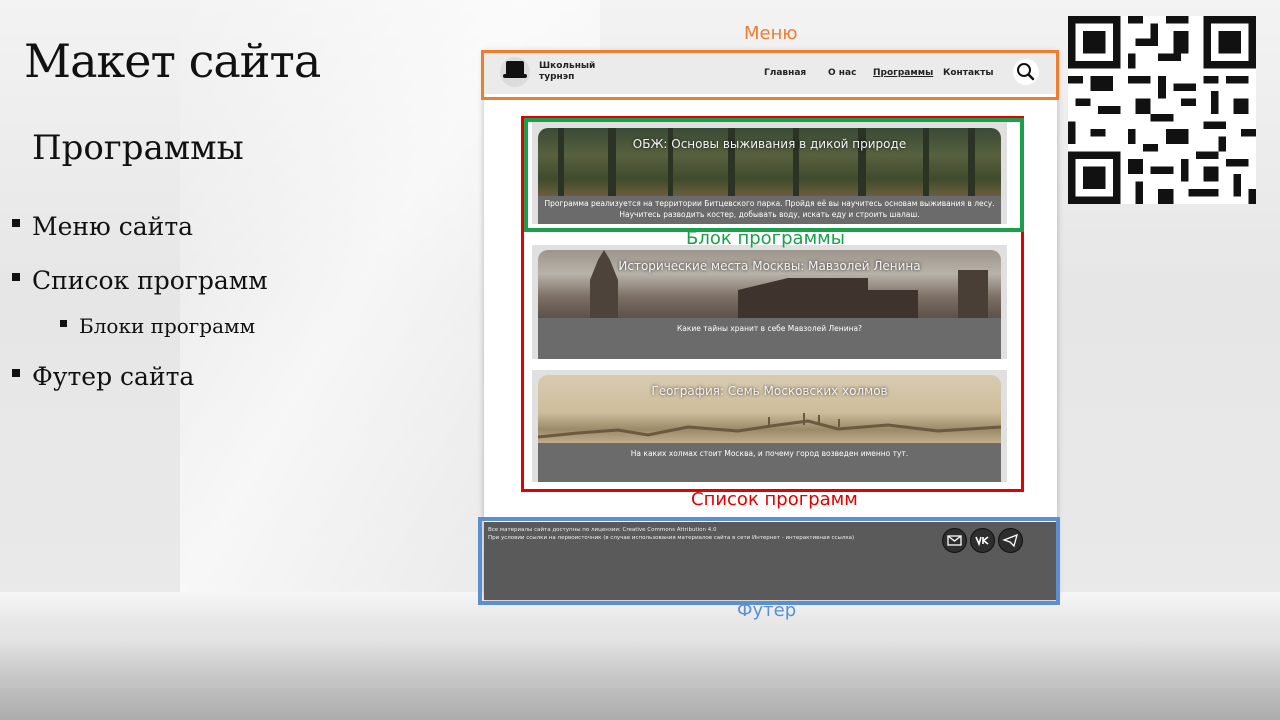 The height and width of the screenshot is (720, 1280). Describe the element at coordinates (767, 610) in the screenshot. I see `footer-label: Футер` at that location.